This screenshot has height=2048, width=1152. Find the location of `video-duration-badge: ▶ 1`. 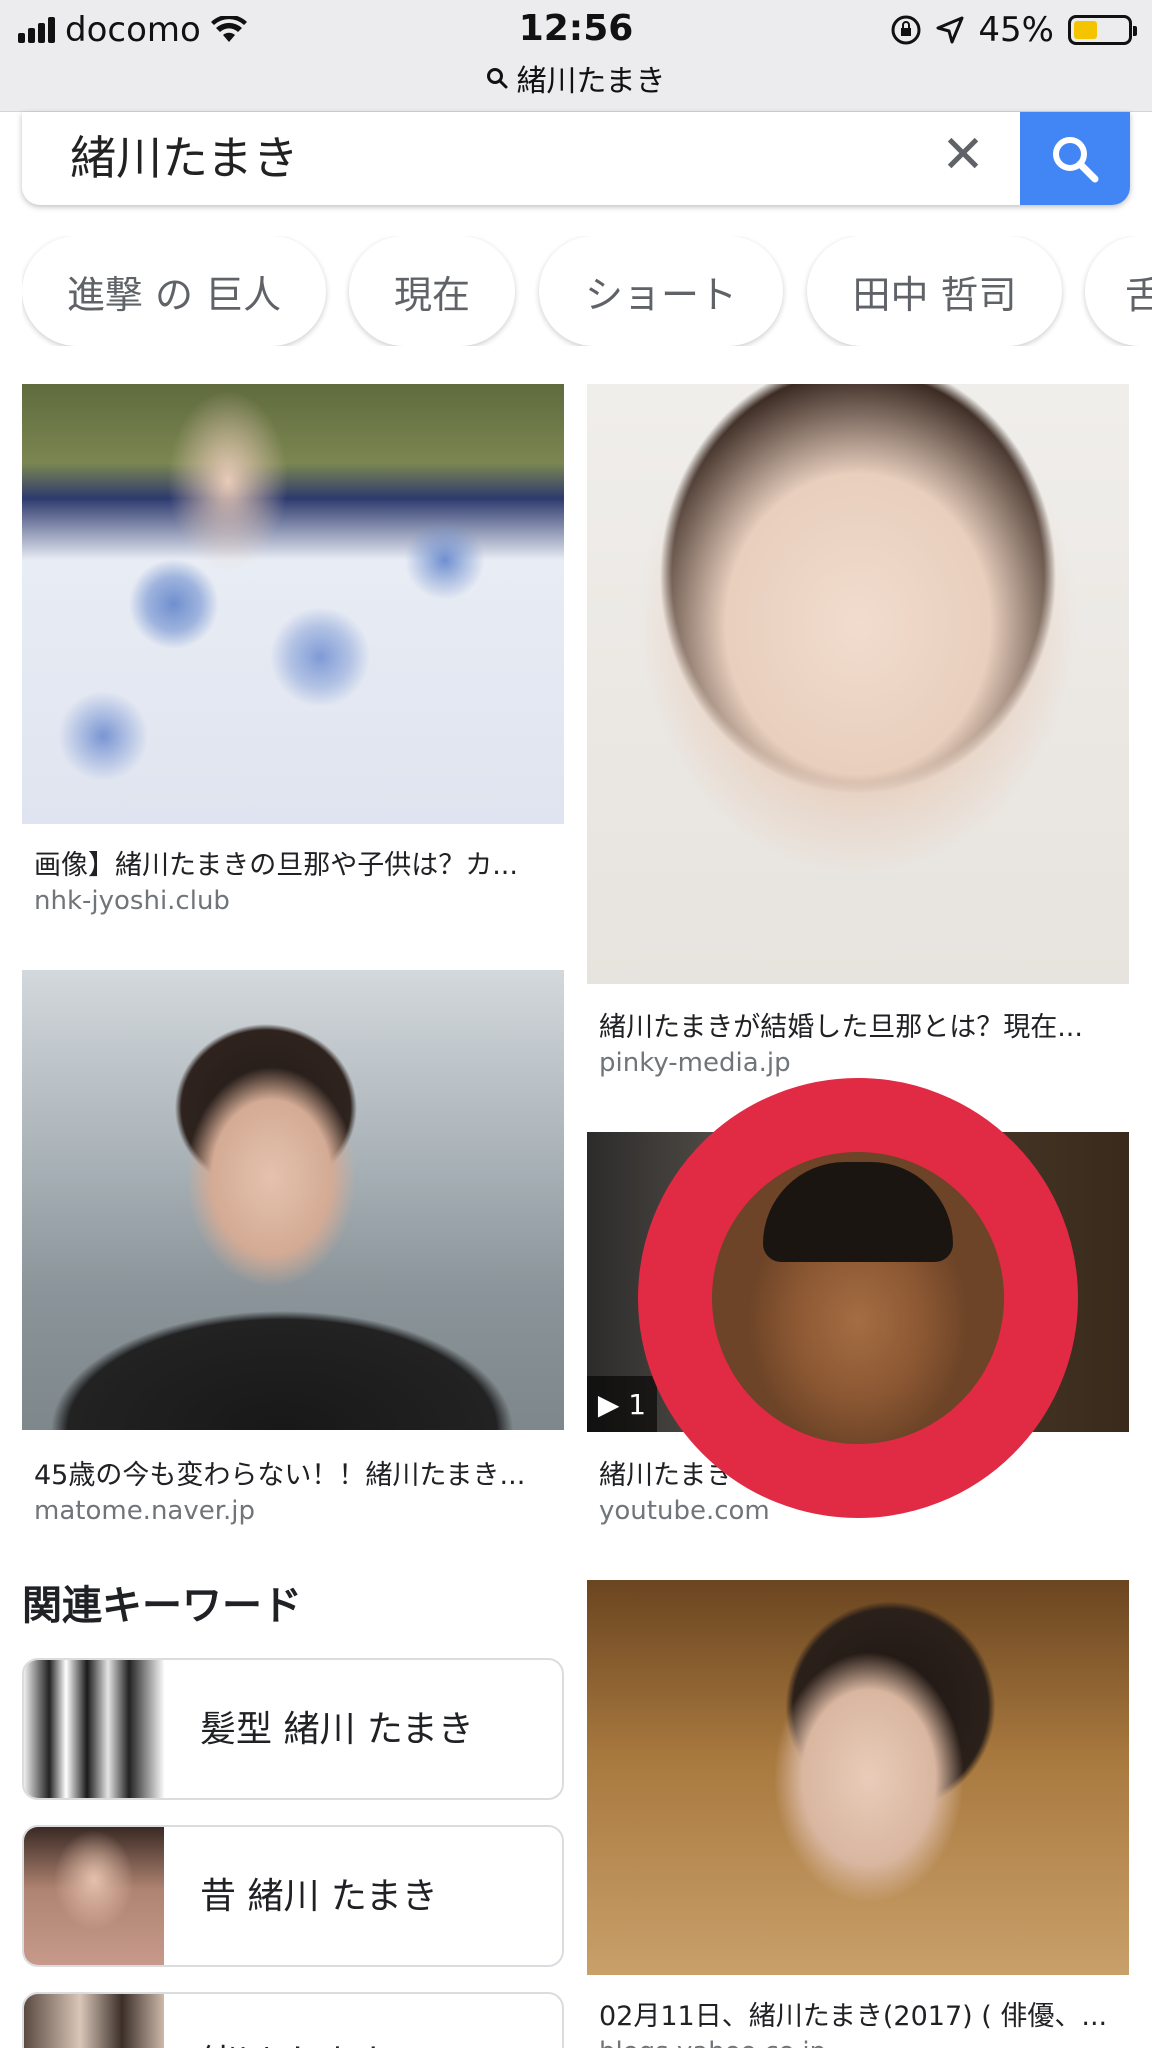

video-duration-badge: ▶ 1 is located at coordinates (622, 1404).